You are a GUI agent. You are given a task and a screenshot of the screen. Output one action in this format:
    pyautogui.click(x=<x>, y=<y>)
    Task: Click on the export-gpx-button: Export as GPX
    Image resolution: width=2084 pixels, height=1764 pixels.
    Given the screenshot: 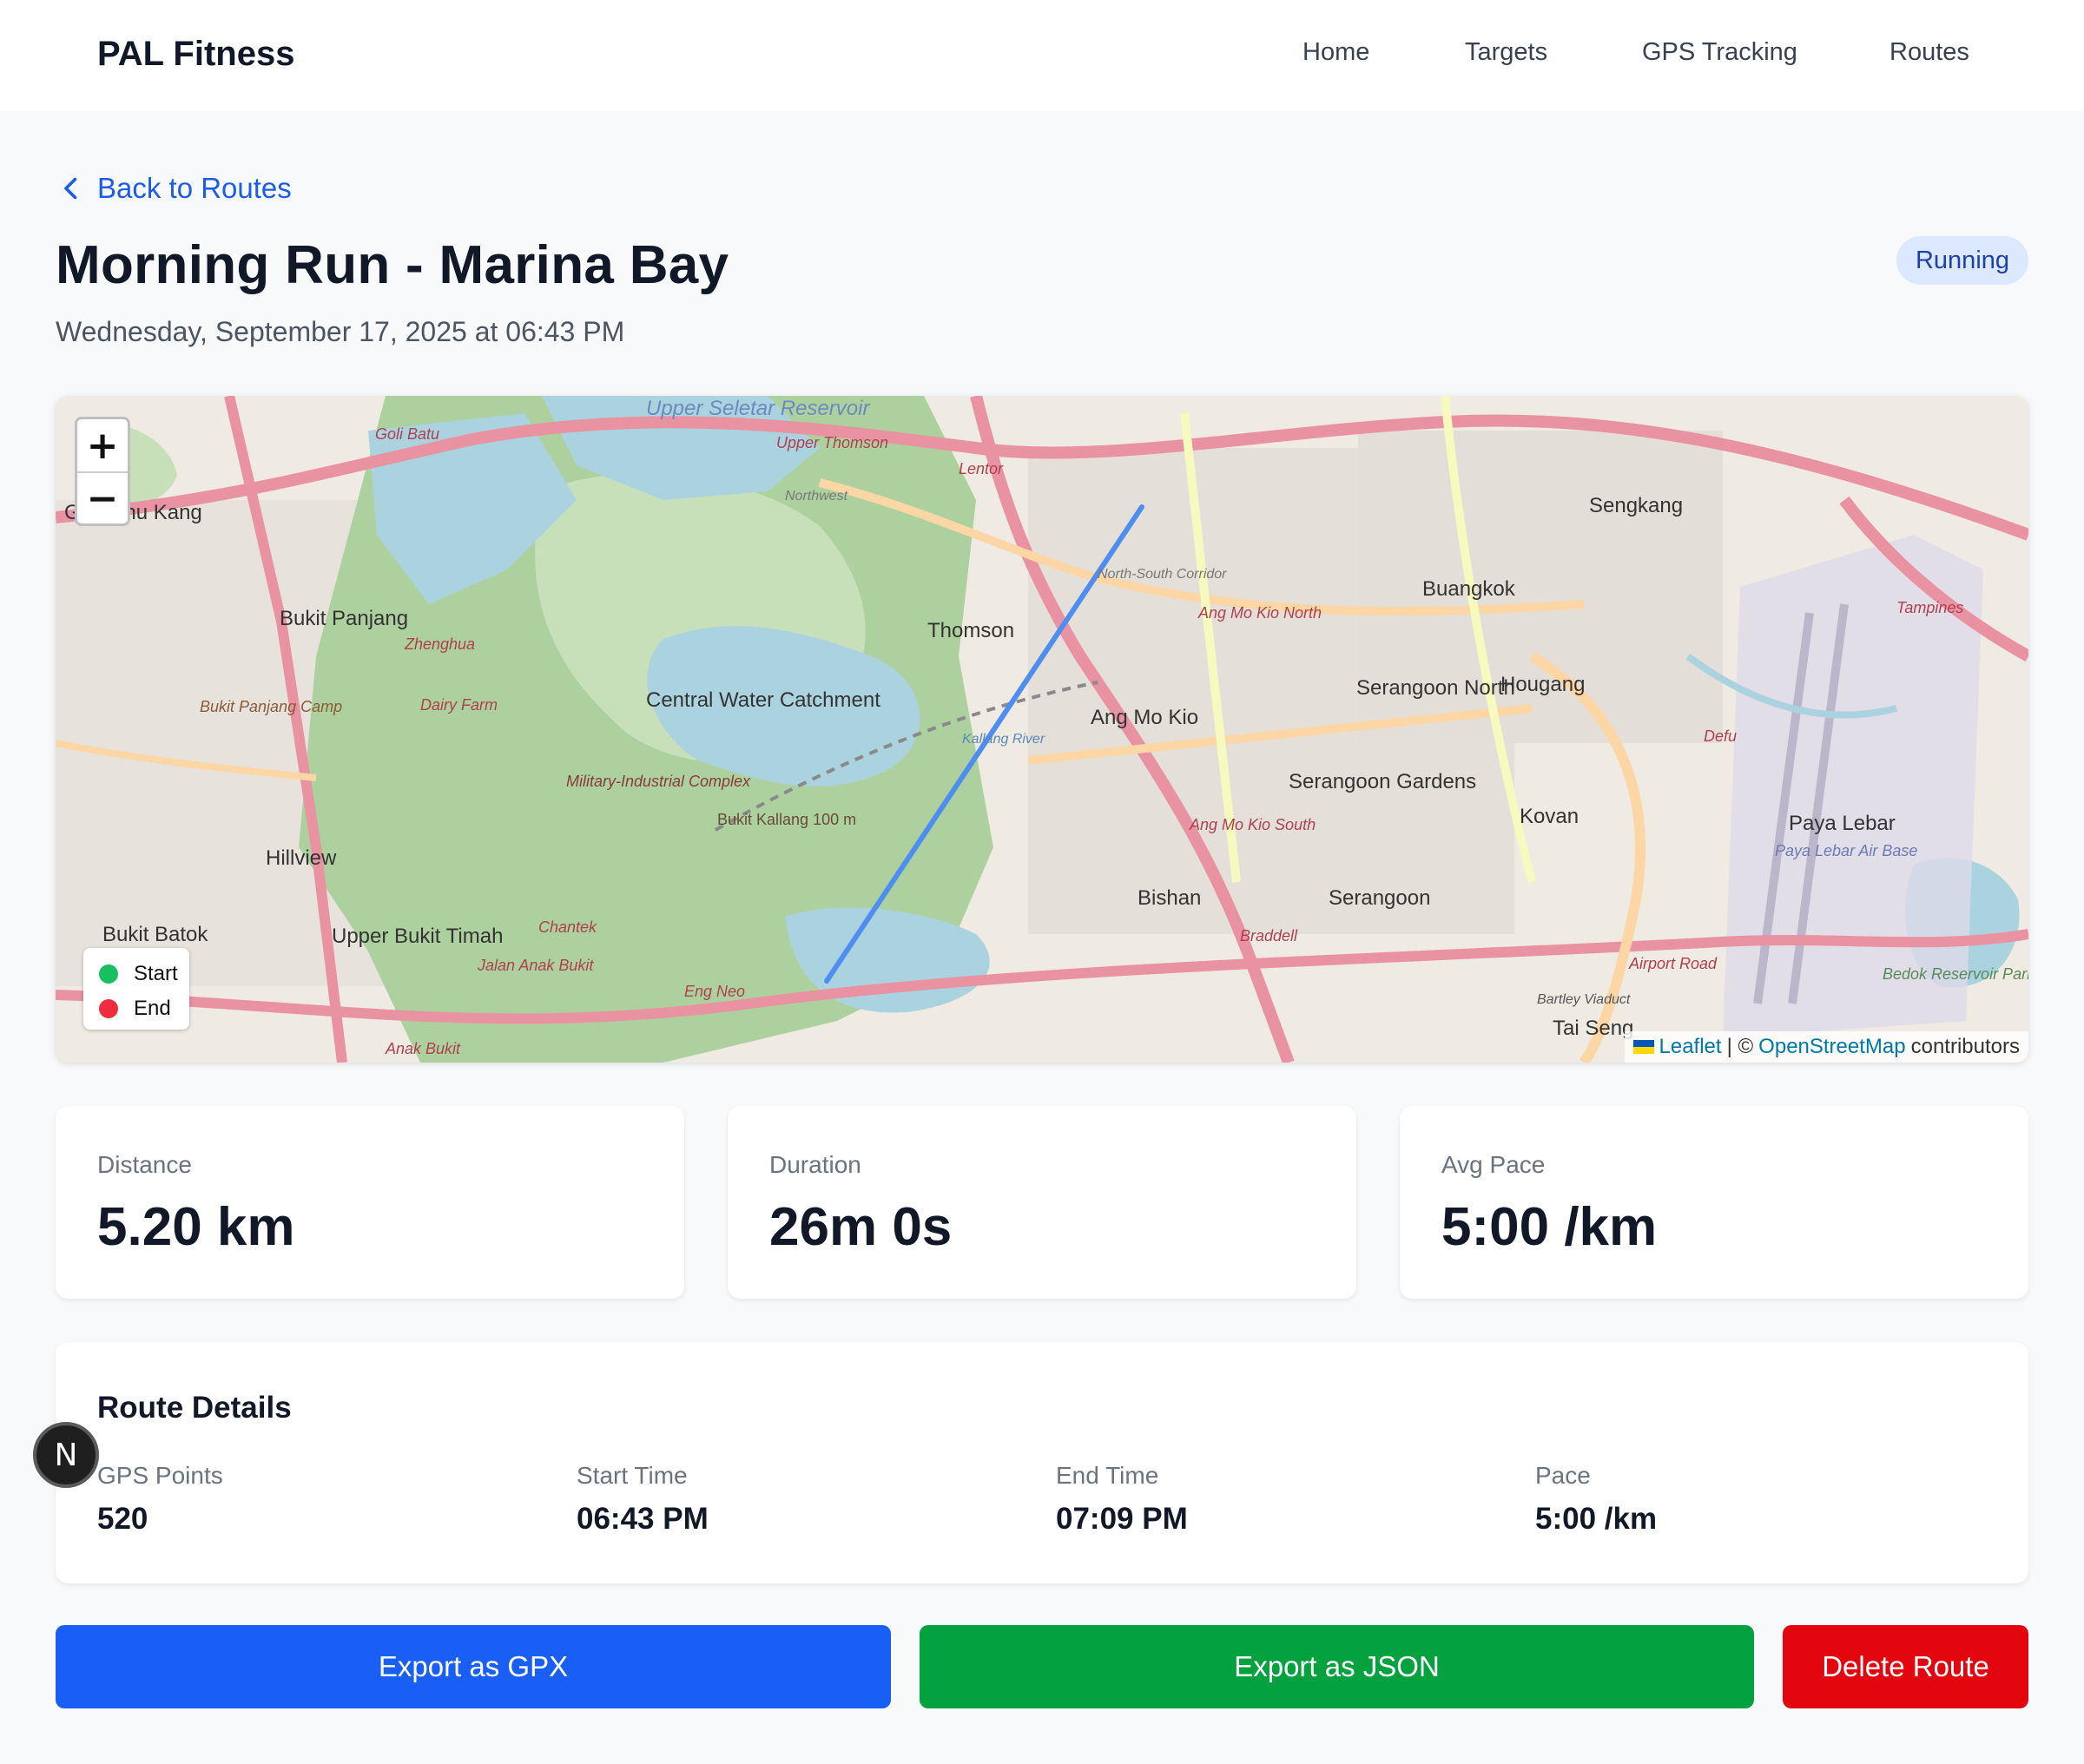 What is the action you would take?
    pyautogui.click(x=473, y=1666)
    